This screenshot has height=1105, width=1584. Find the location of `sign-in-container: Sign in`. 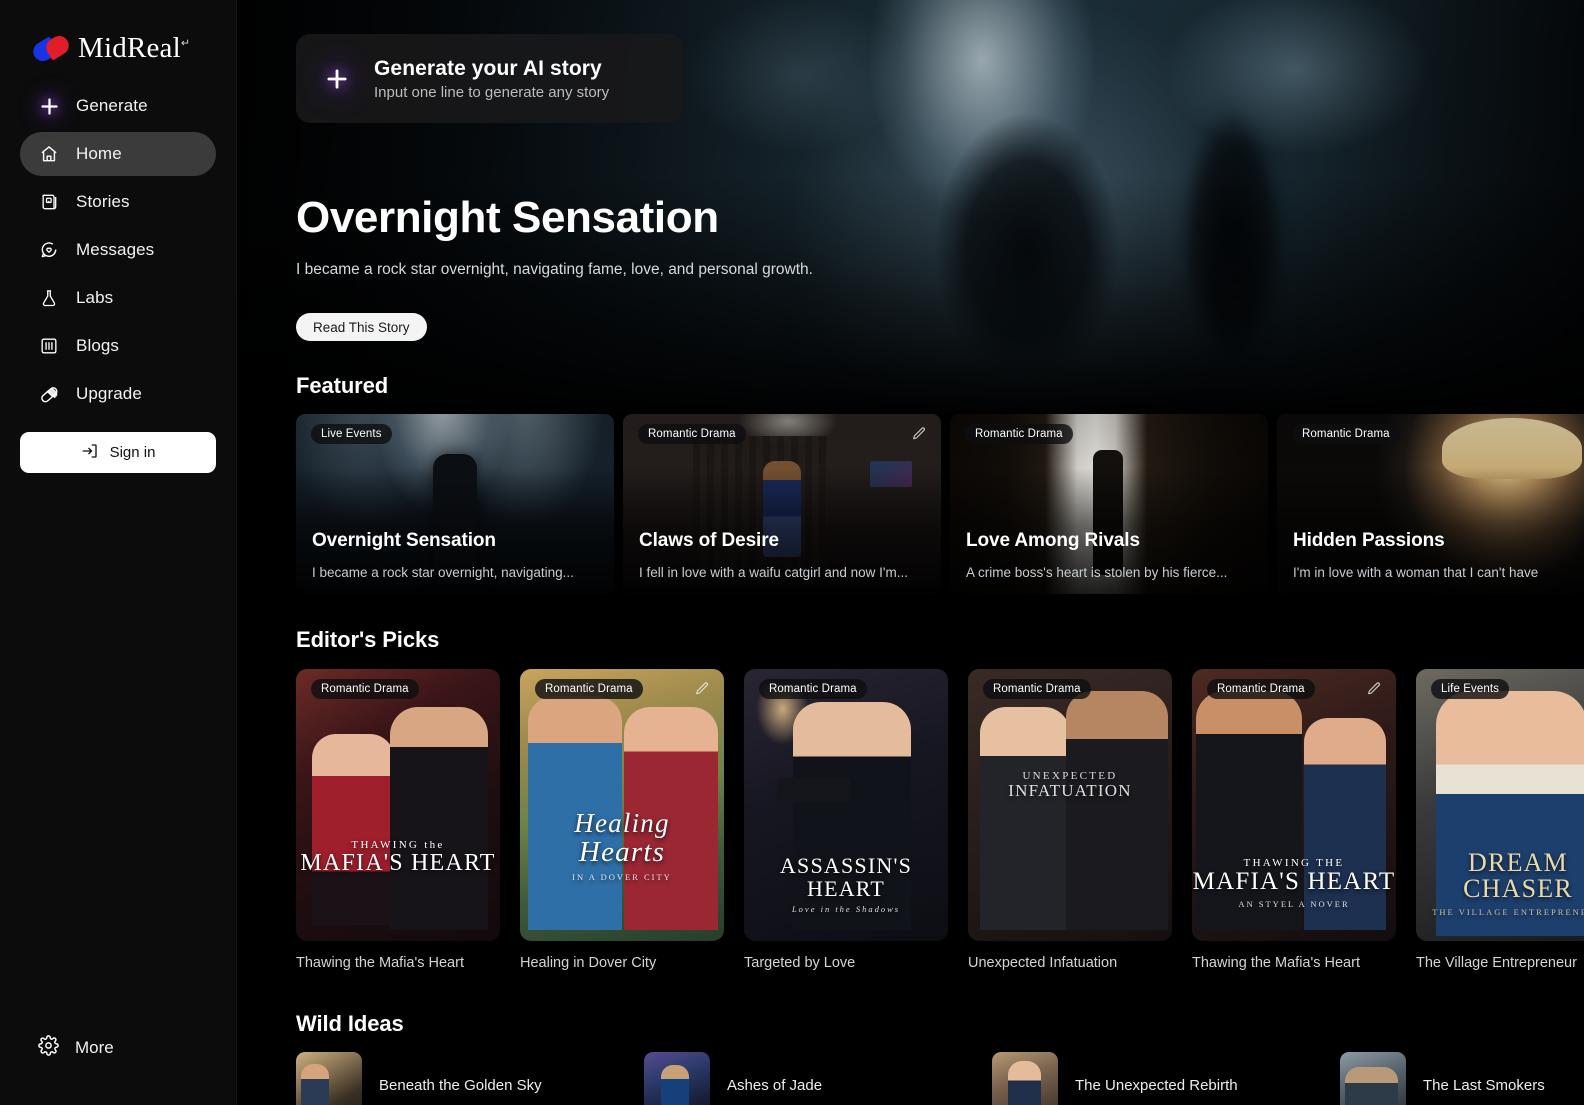

sign-in-container: Sign in is located at coordinates (118, 444).